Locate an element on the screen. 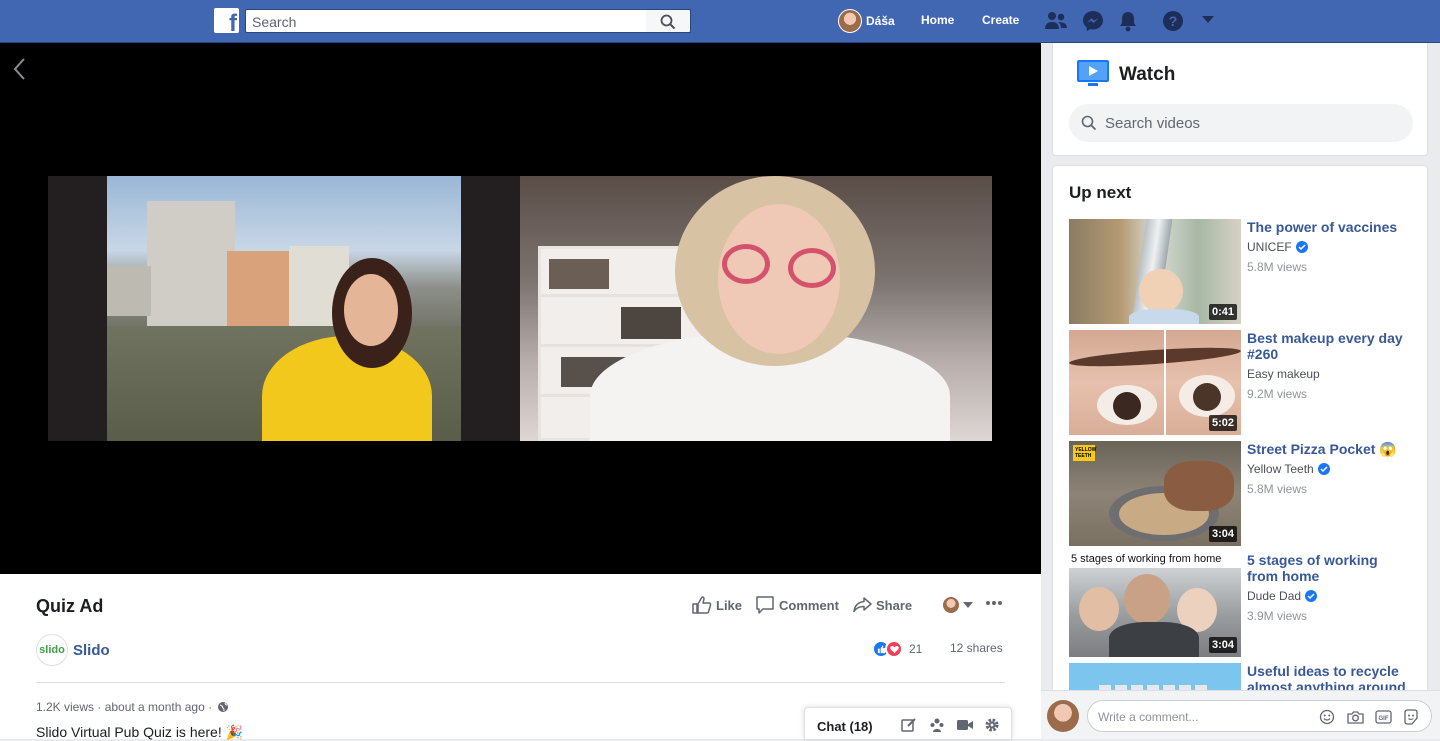 This screenshot has height=741, width=1440. reactions-summary: 21 is located at coordinates (897, 649).